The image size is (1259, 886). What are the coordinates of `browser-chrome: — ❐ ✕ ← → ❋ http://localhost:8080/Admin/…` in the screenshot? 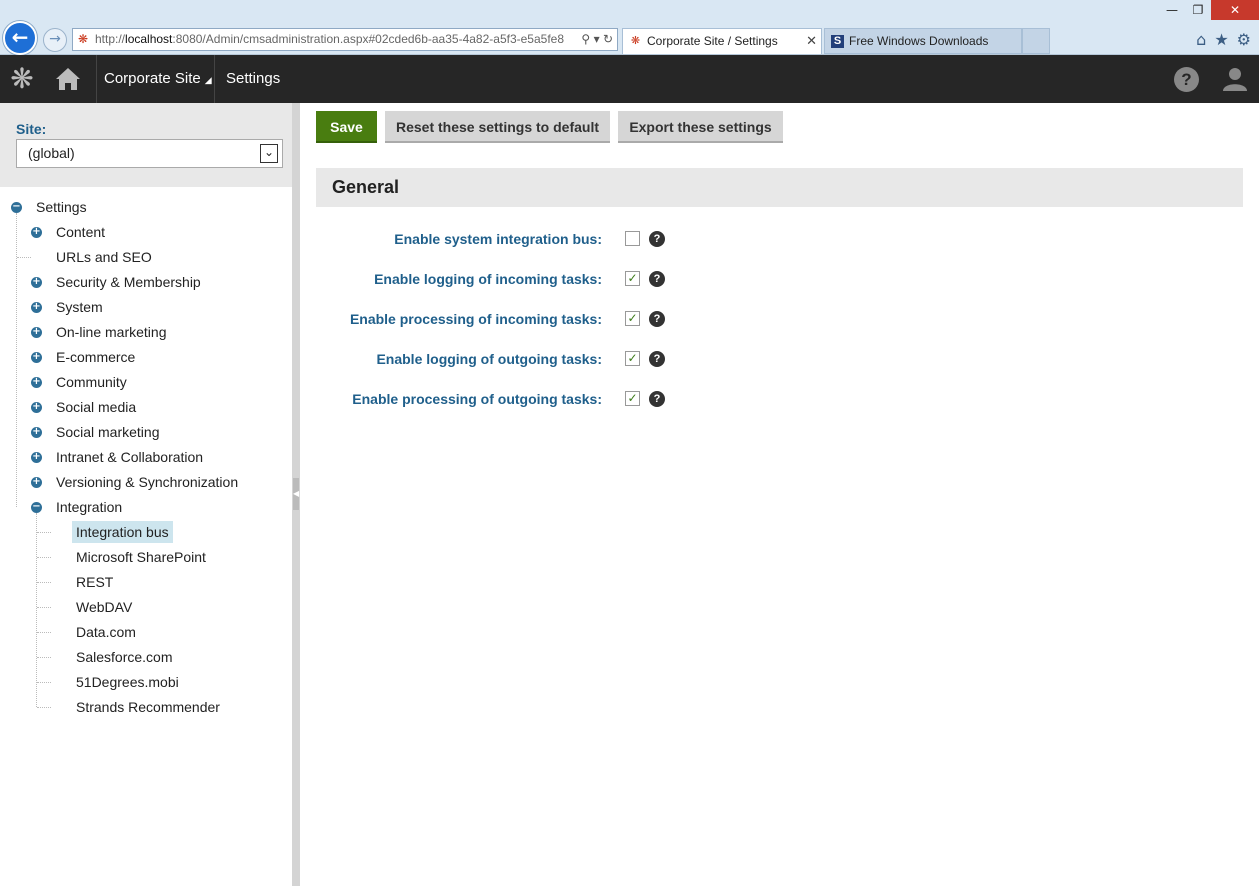 It's located at (629, 27).